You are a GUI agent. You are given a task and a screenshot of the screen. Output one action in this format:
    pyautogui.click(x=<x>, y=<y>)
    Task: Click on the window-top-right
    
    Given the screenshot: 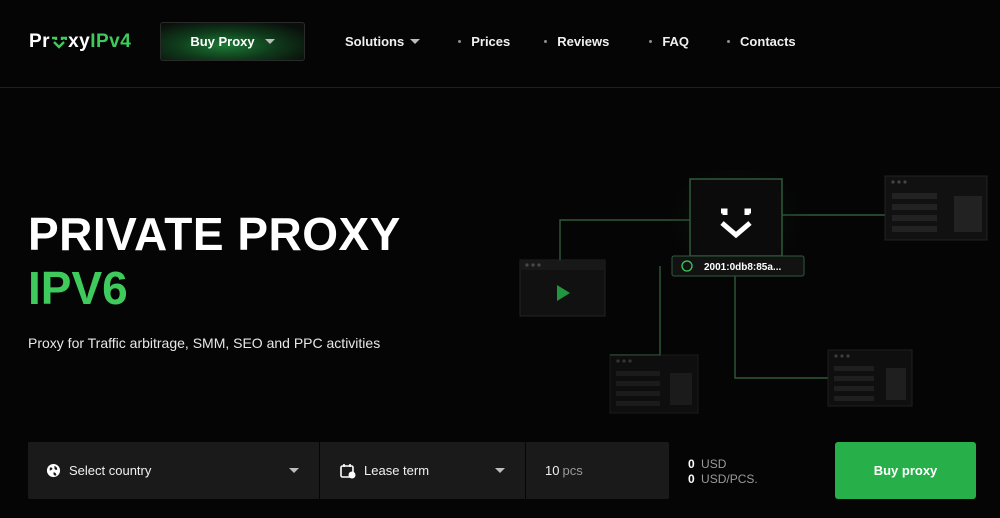 What is the action you would take?
    pyautogui.click(x=936, y=208)
    